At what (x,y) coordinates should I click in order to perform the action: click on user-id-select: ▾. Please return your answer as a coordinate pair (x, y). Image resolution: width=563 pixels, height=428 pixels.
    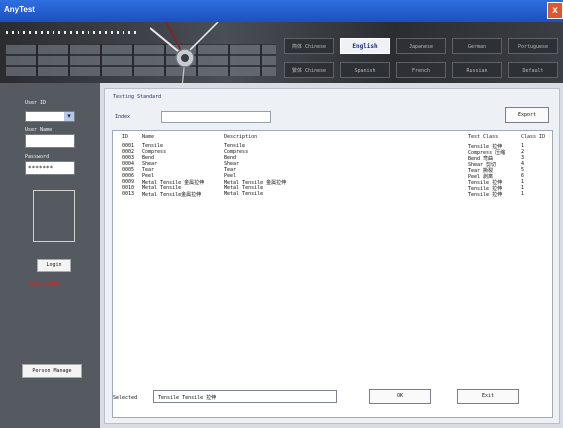
    Looking at the image, I should click on (50, 116).